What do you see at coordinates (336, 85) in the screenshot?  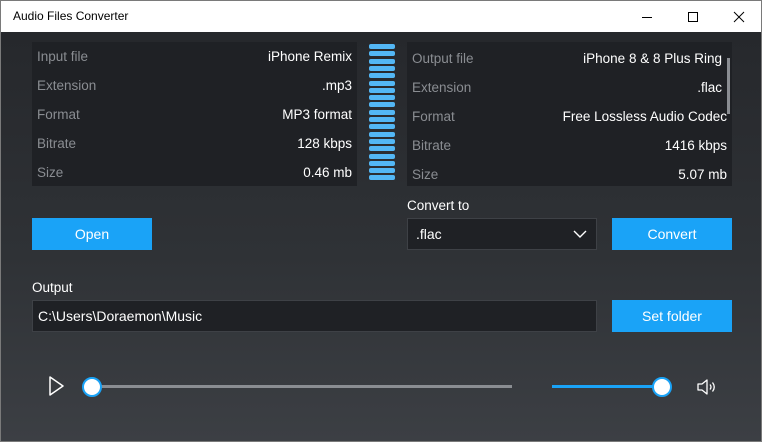 I see `input-extension-value: .mp3` at bounding box center [336, 85].